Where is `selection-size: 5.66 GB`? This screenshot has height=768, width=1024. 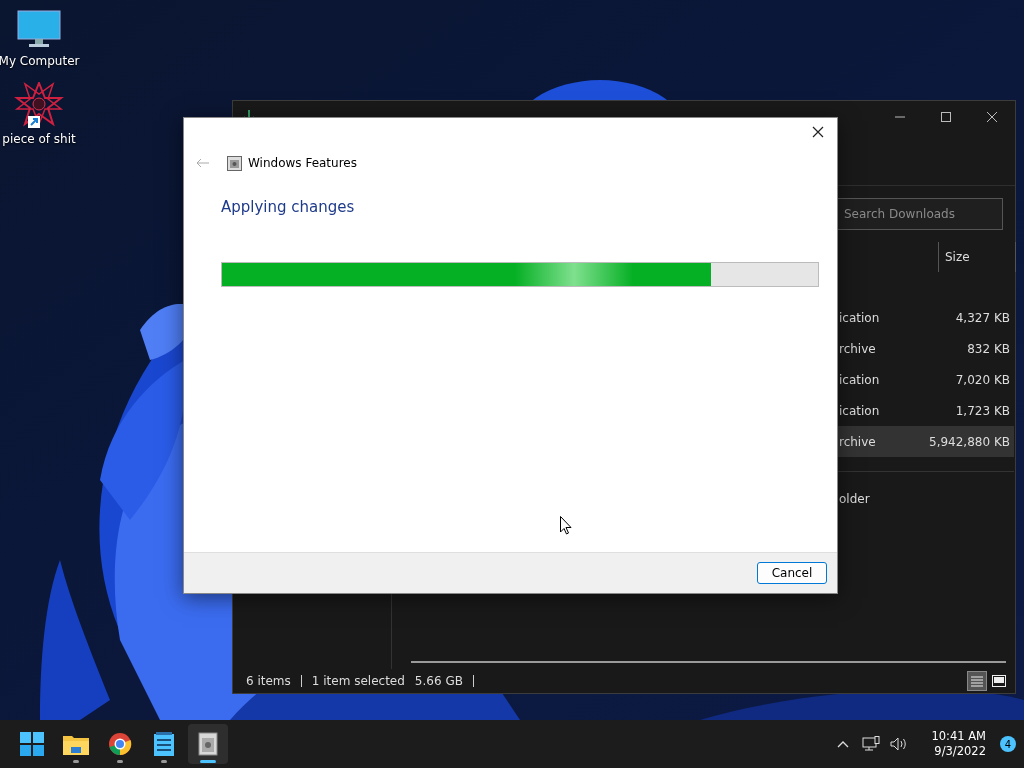 selection-size: 5.66 GB is located at coordinates (438, 681).